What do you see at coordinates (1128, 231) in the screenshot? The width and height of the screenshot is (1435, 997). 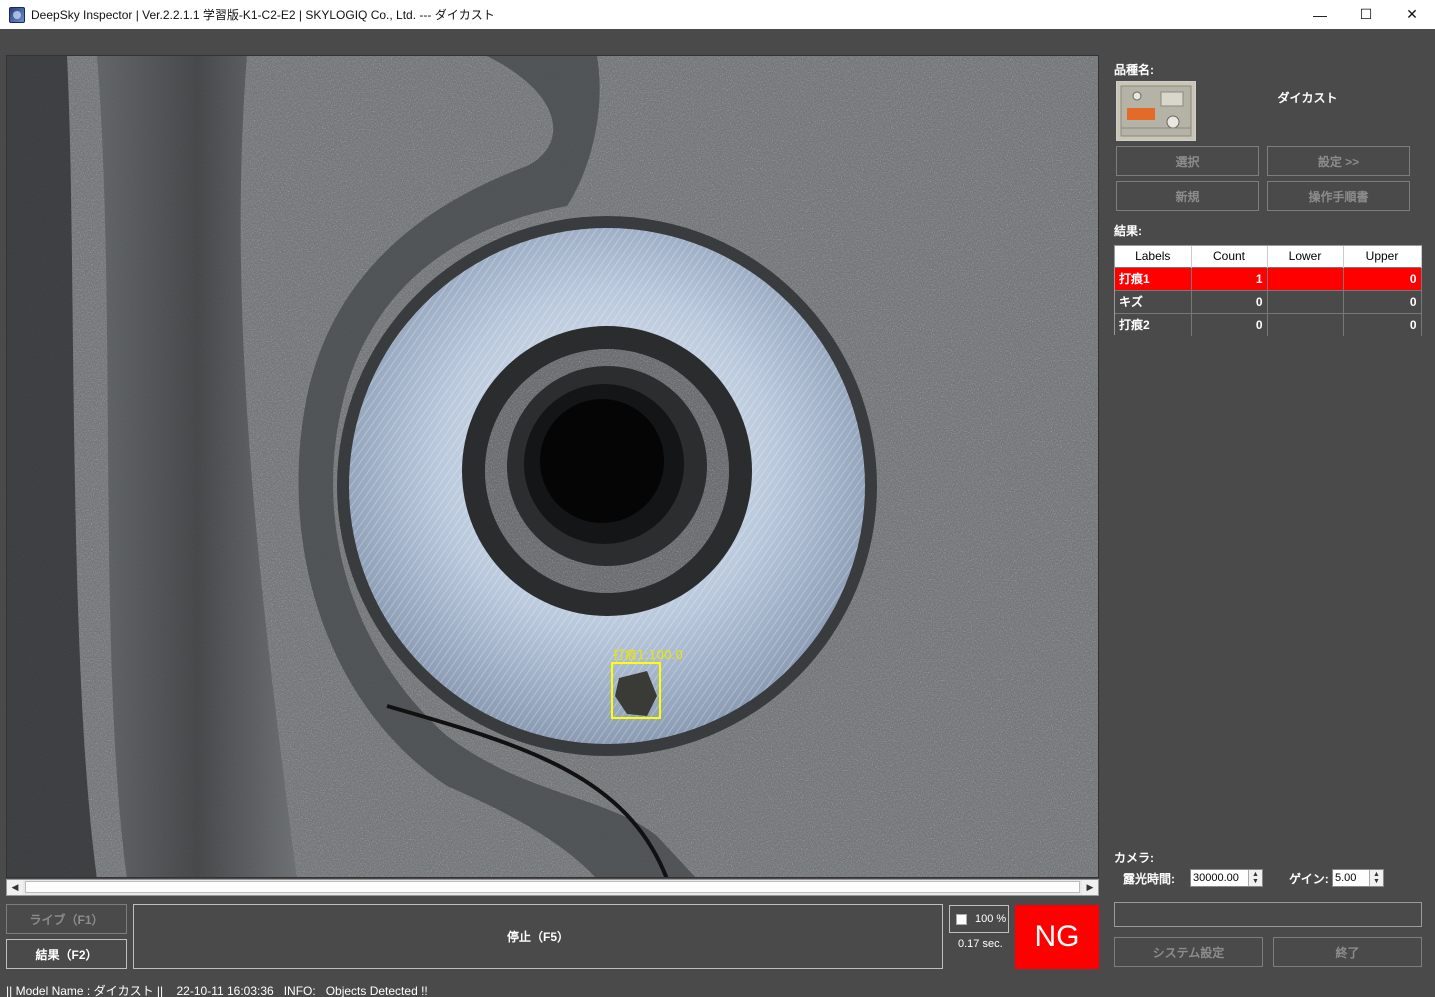 I see `results-heading: 結果:` at bounding box center [1128, 231].